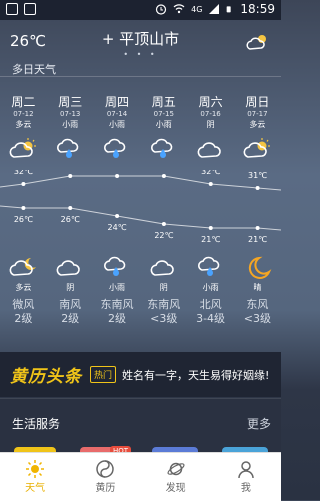 Image resolution: width=320 pixels, height=501 pixels. I want to click on weekday-label: 周二, so click(23, 102).